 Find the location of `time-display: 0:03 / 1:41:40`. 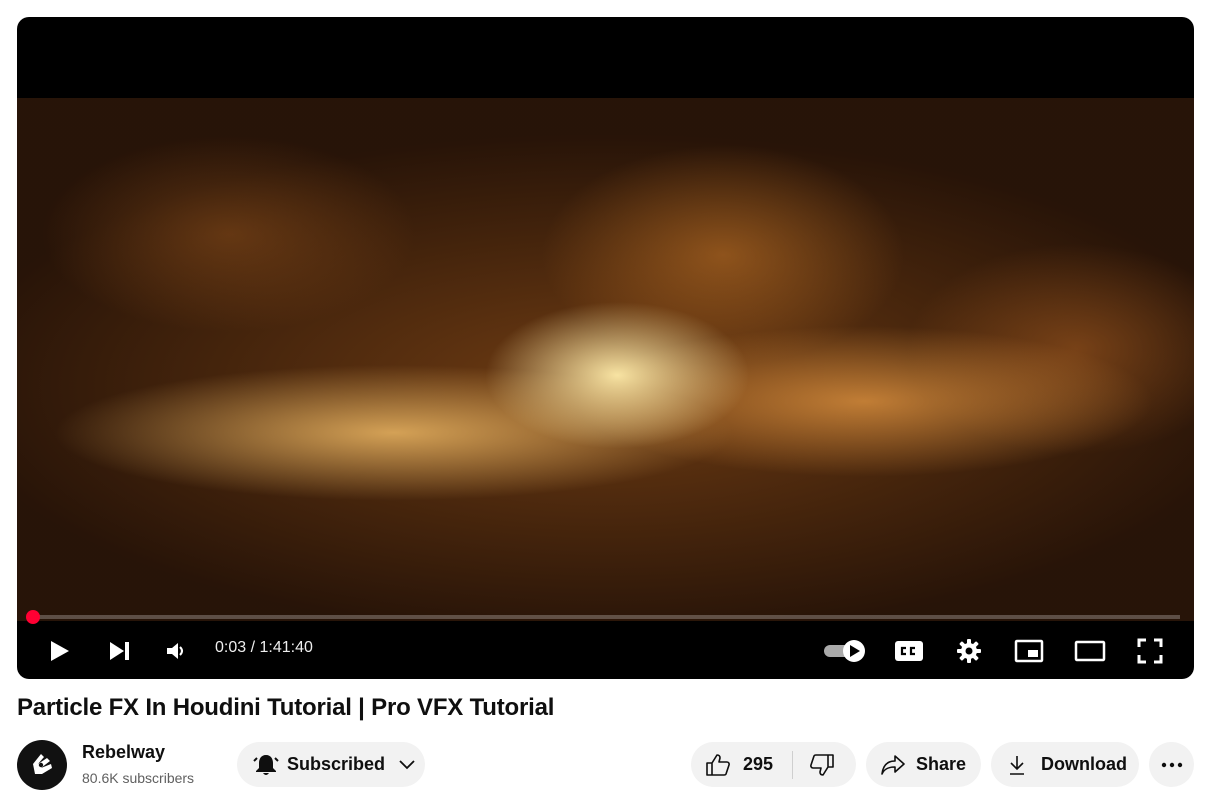

time-display: 0:03 / 1:41:40 is located at coordinates (264, 647).